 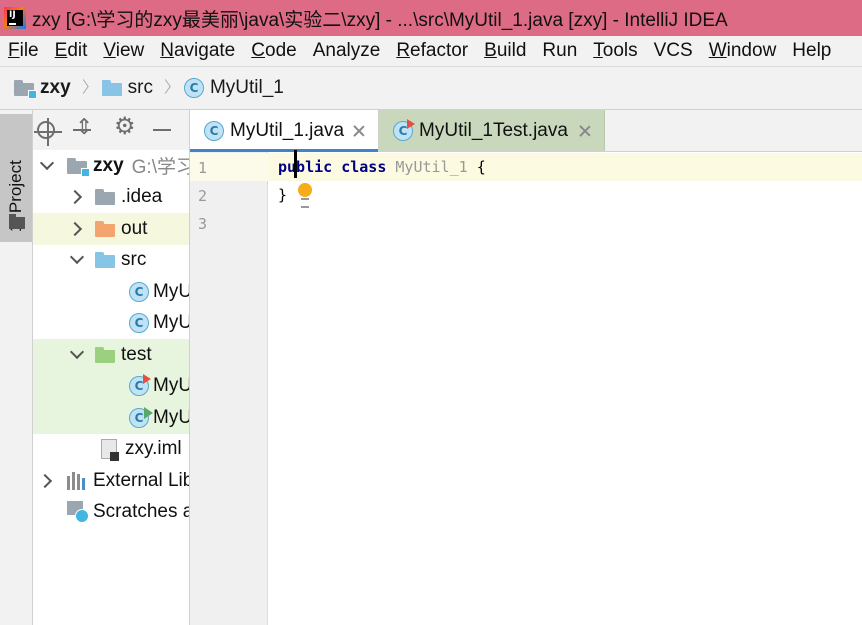 I want to click on tree-item-src-file: C MyUtil_1, so click(x=111, y=292).